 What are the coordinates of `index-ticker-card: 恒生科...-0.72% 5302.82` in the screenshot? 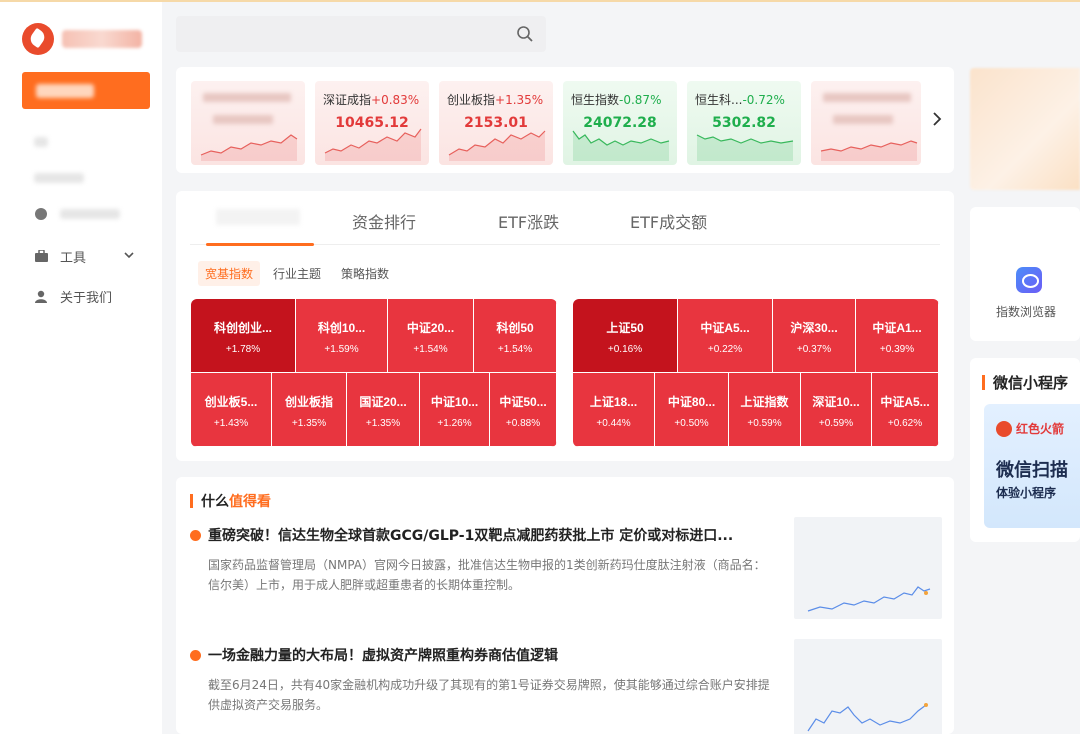 It's located at (744, 123).